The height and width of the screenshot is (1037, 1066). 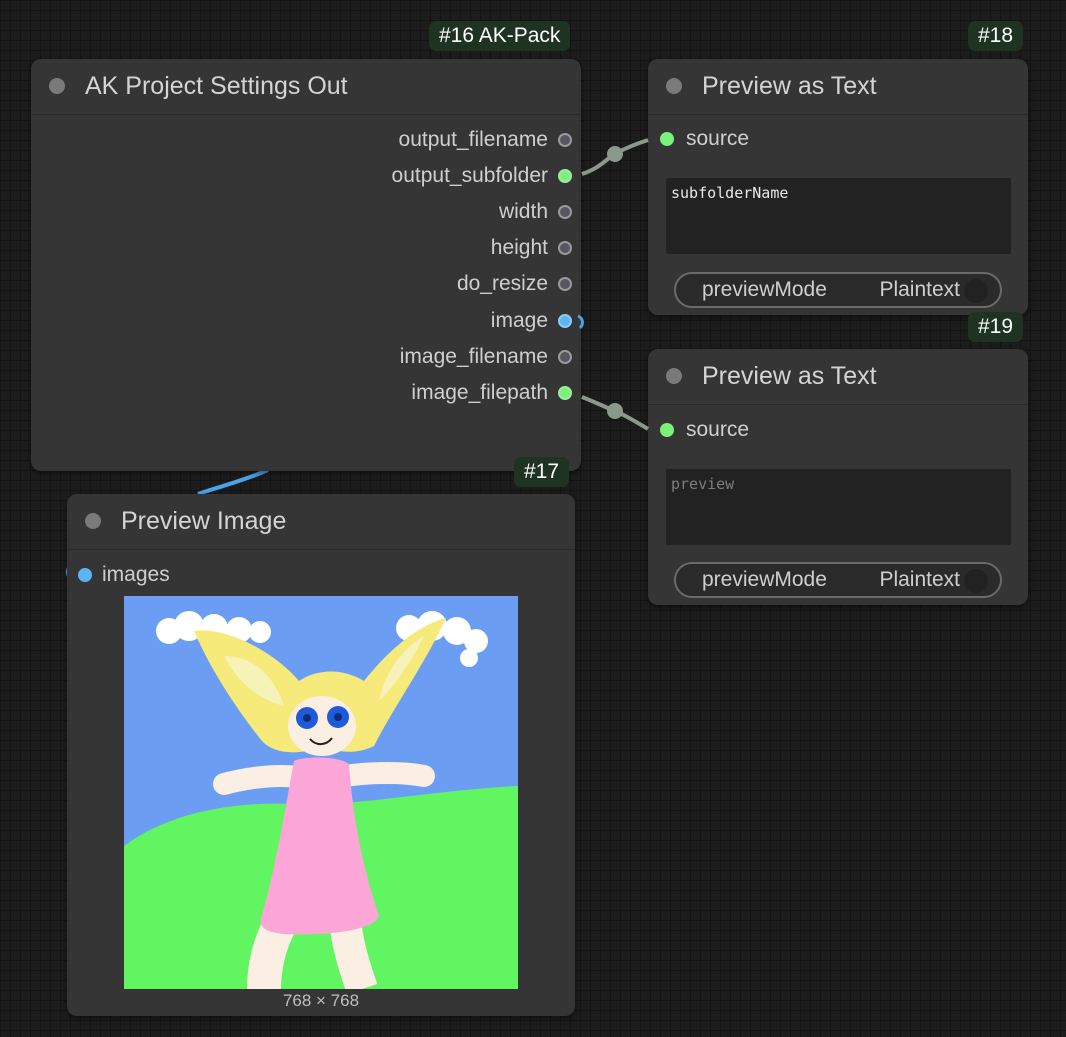 What do you see at coordinates (321, 522) in the screenshot?
I see `node-title-bar: Preview Image` at bounding box center [321, 522].